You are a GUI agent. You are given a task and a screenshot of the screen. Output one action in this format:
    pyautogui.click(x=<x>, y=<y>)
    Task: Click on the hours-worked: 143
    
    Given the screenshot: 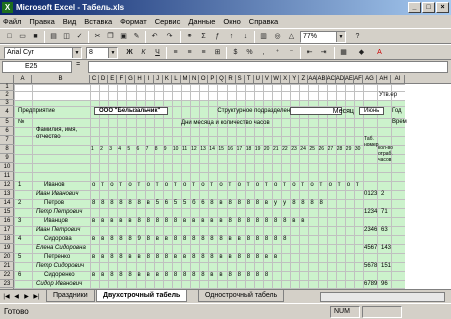 What is the action you would take?
    pyautogui.click(x=386, y=248)
    